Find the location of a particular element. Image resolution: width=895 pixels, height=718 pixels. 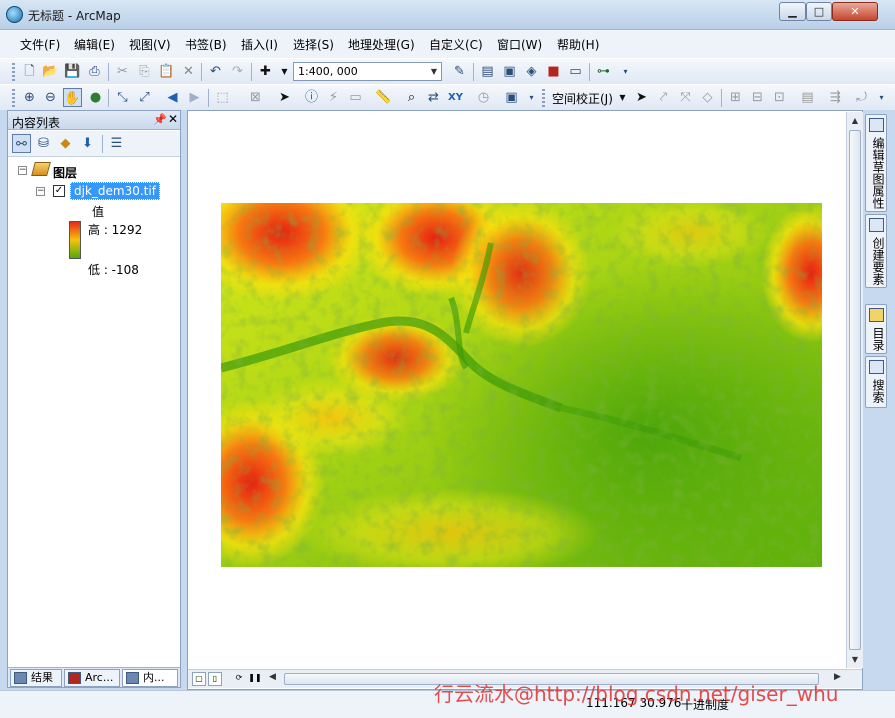

undo-icon: ↶ is located at coordinates (215, 71).